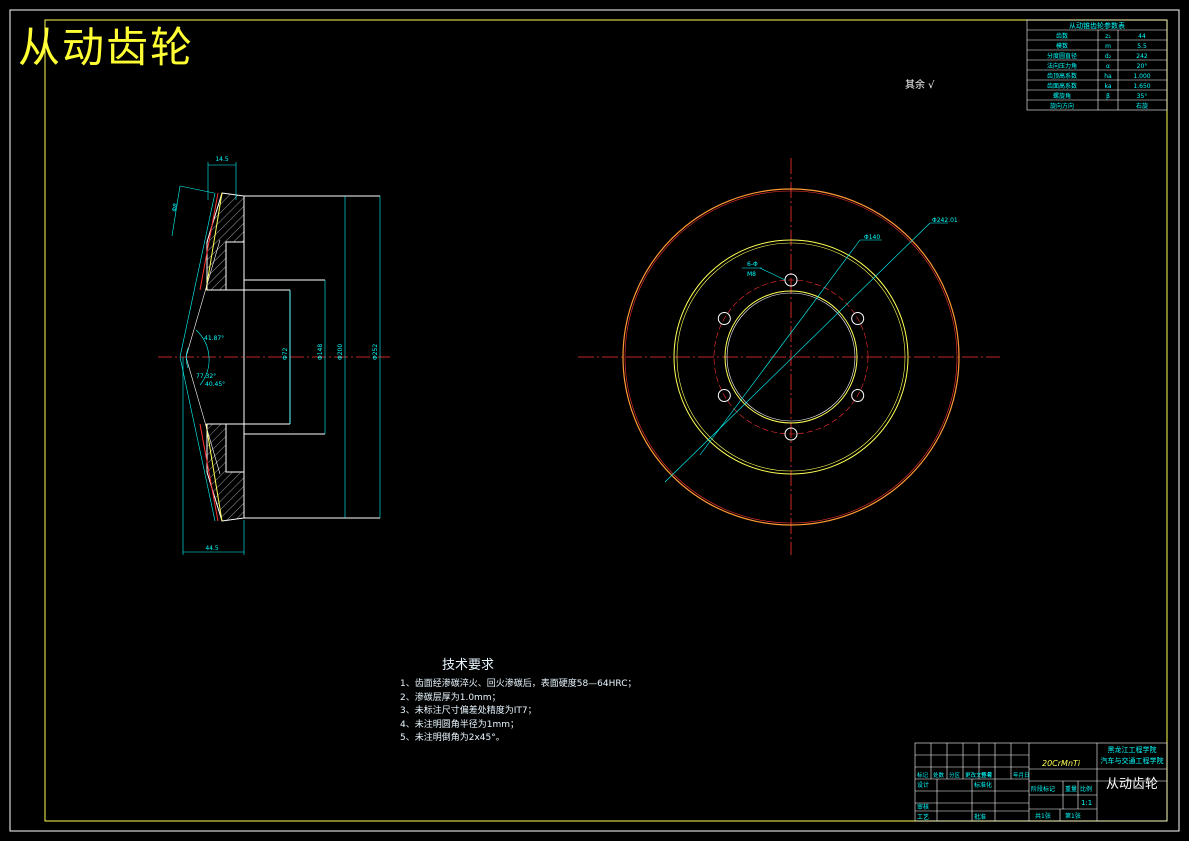 This screenshot has height=841, width=1189. Describe the element at coordinates (939, 775) in the screenshot. I see `tb-header-label: 处数` at that location.